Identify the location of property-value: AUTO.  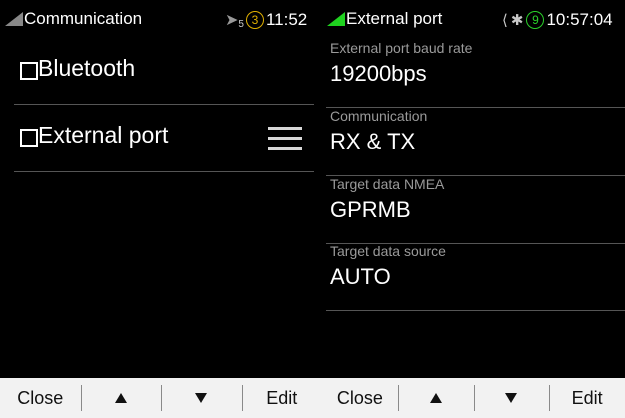
(360, 276).